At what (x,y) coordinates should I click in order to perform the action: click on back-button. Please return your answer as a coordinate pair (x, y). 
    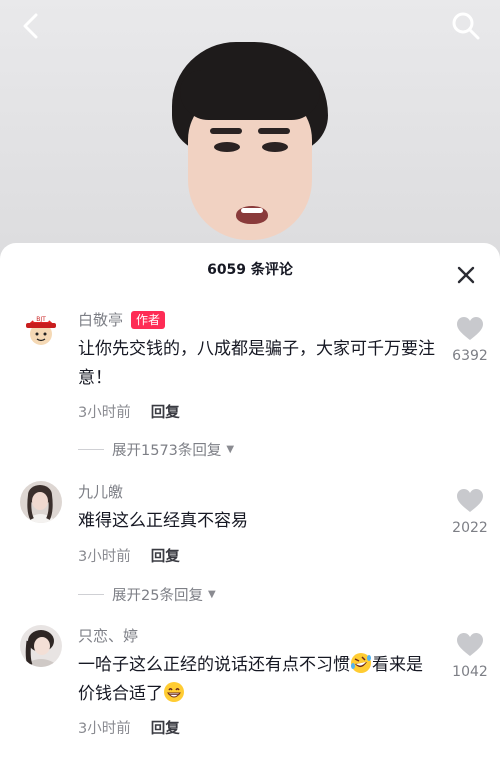
    Looking at the image, I should click on (32, 26).